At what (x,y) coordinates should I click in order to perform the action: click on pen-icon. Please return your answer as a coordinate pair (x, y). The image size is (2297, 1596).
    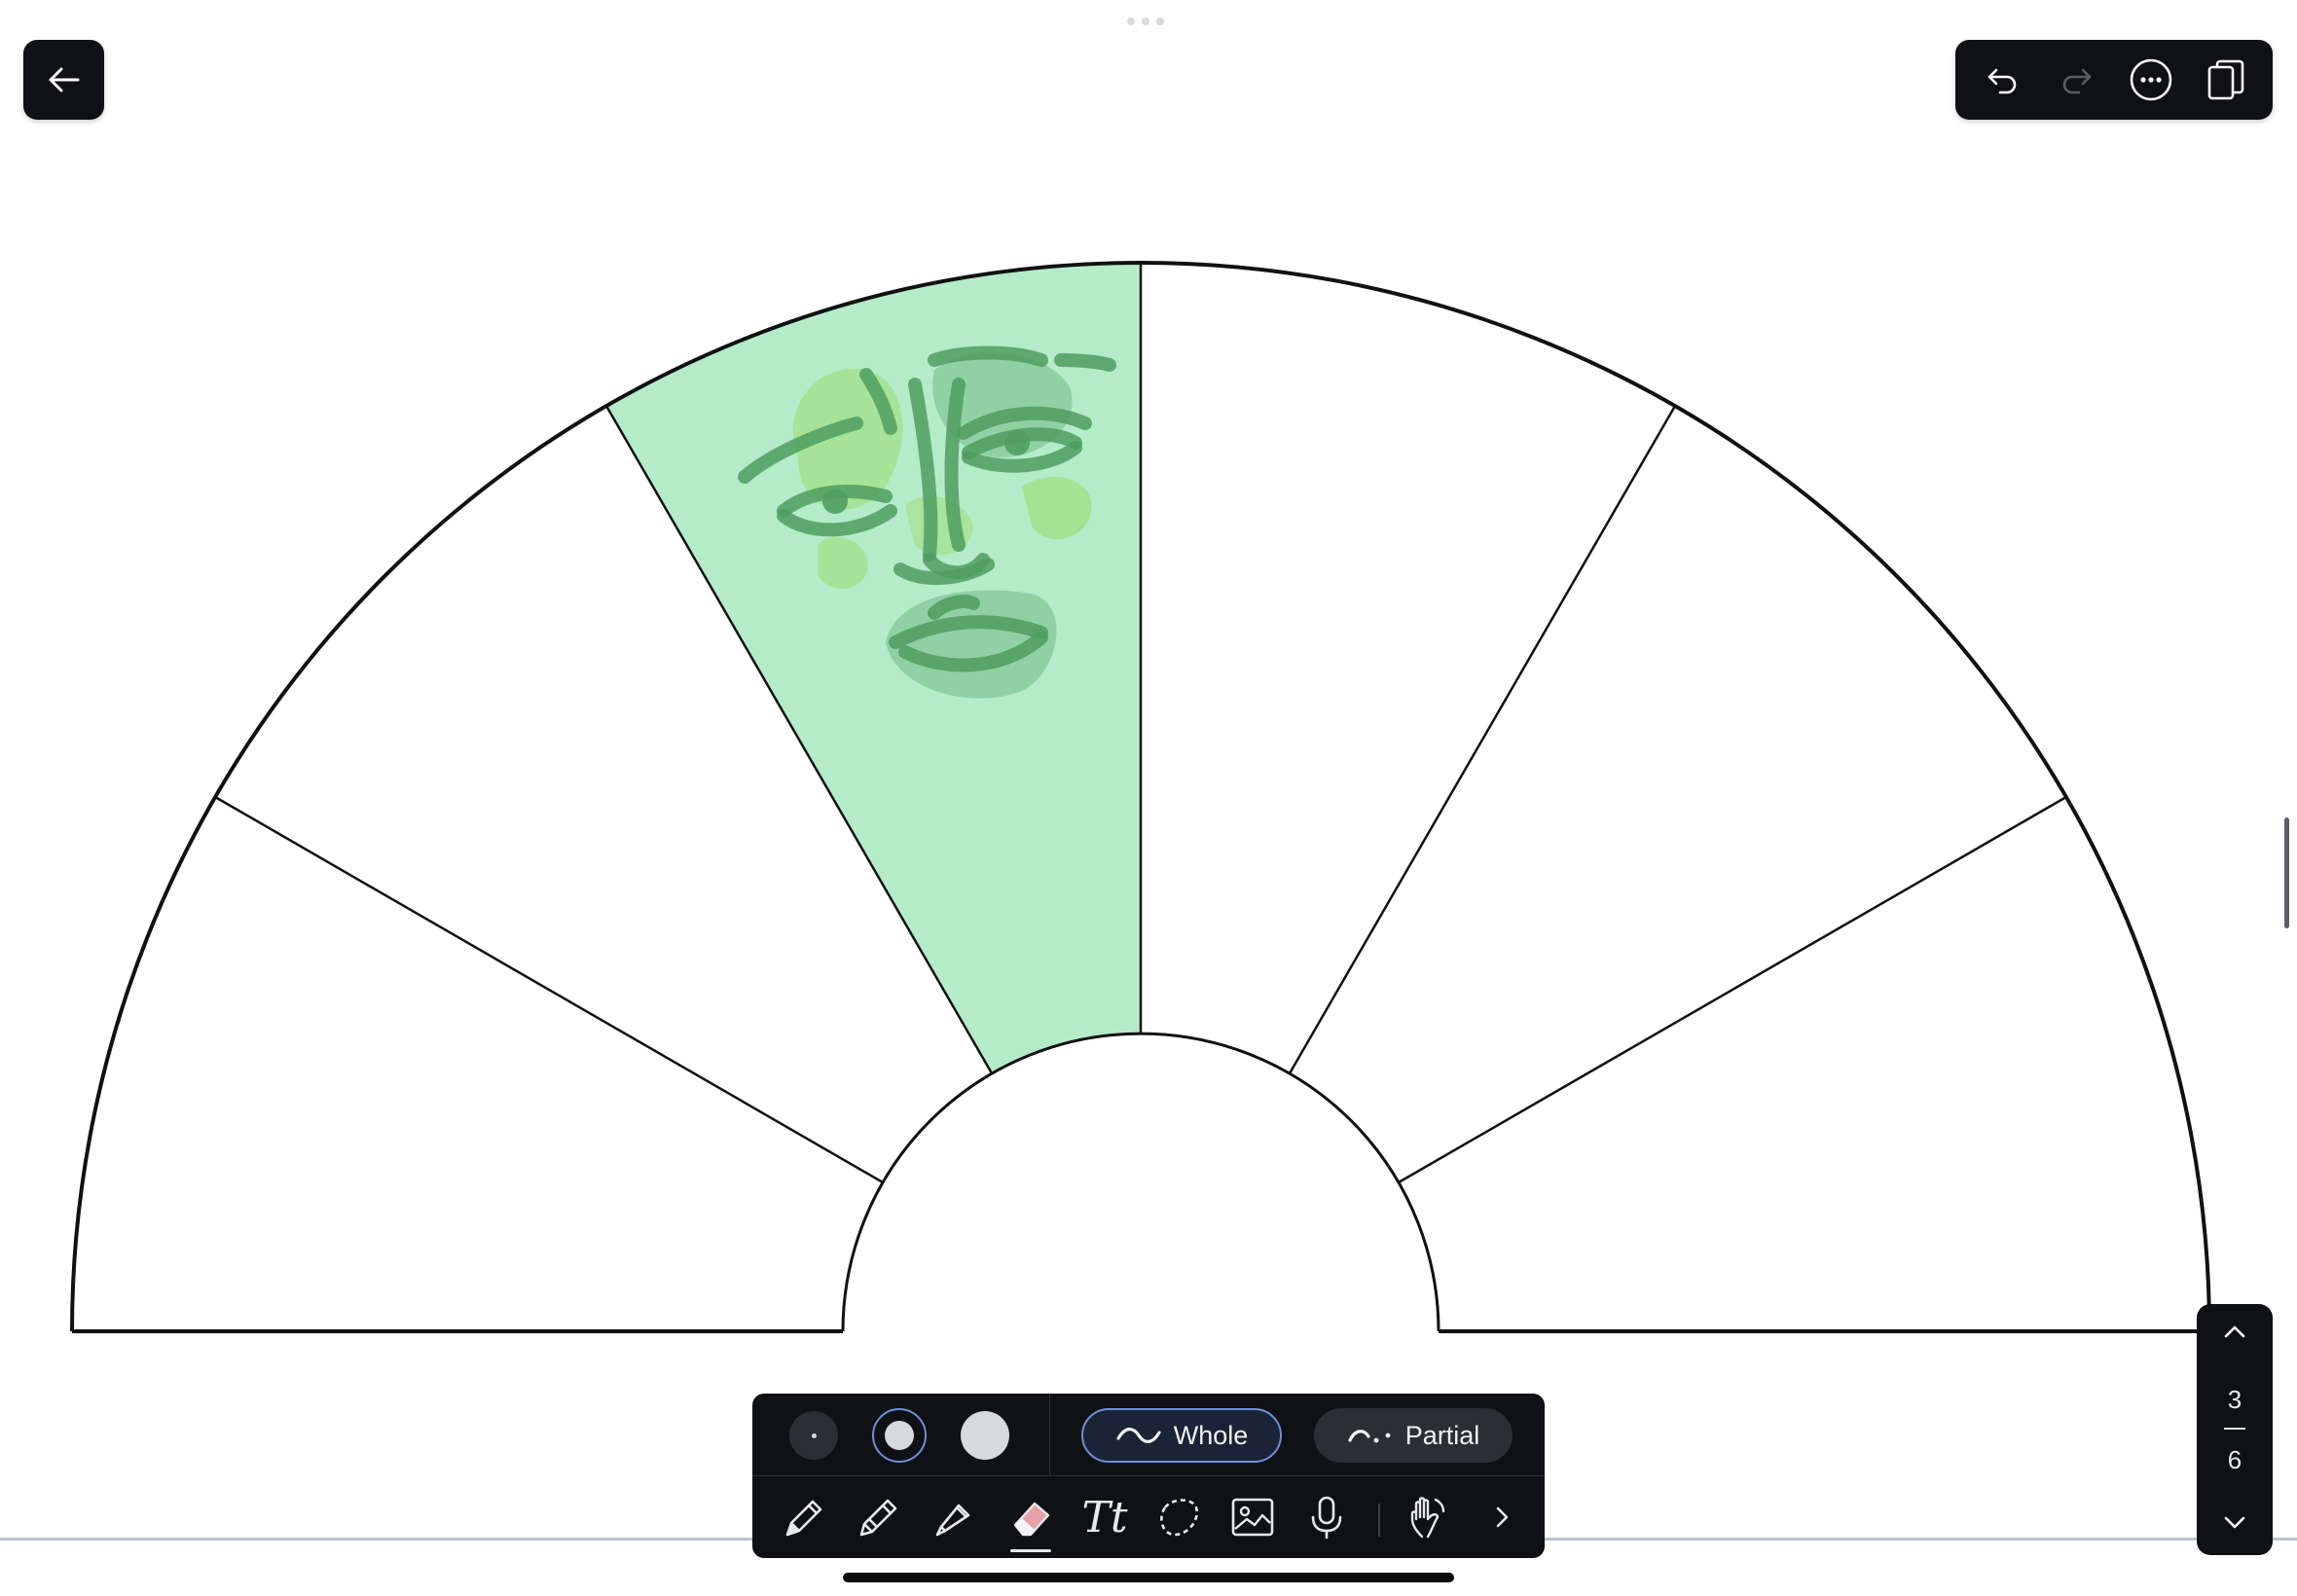
    Looking at the image, I should click on (803, 1519).